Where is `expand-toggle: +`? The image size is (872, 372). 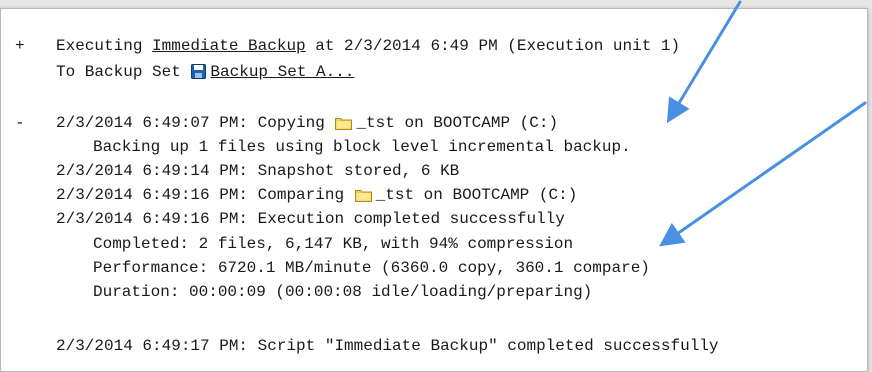 expand-toggle: + is located at coordinates (20, 46).